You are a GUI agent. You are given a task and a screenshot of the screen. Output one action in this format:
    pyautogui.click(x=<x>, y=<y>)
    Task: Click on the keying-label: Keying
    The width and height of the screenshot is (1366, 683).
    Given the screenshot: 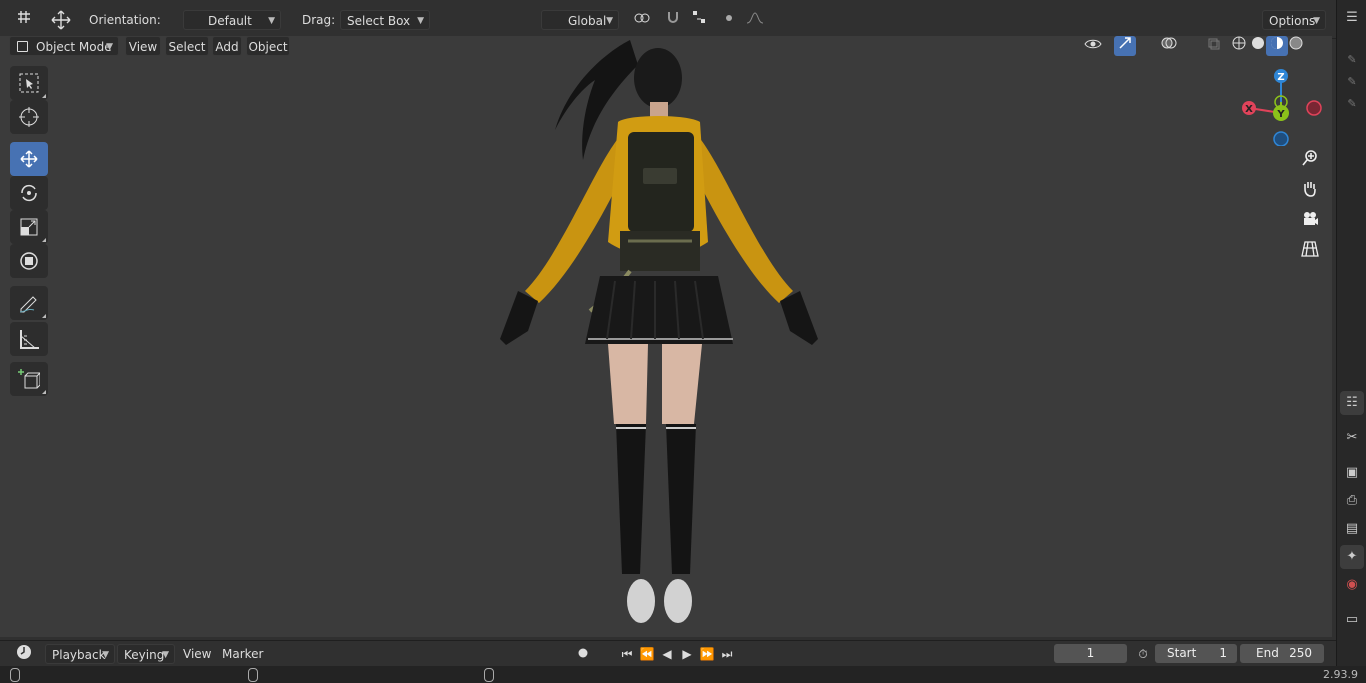 What is the action you would take?
    pyautogui.click(x=144, y=655)
    